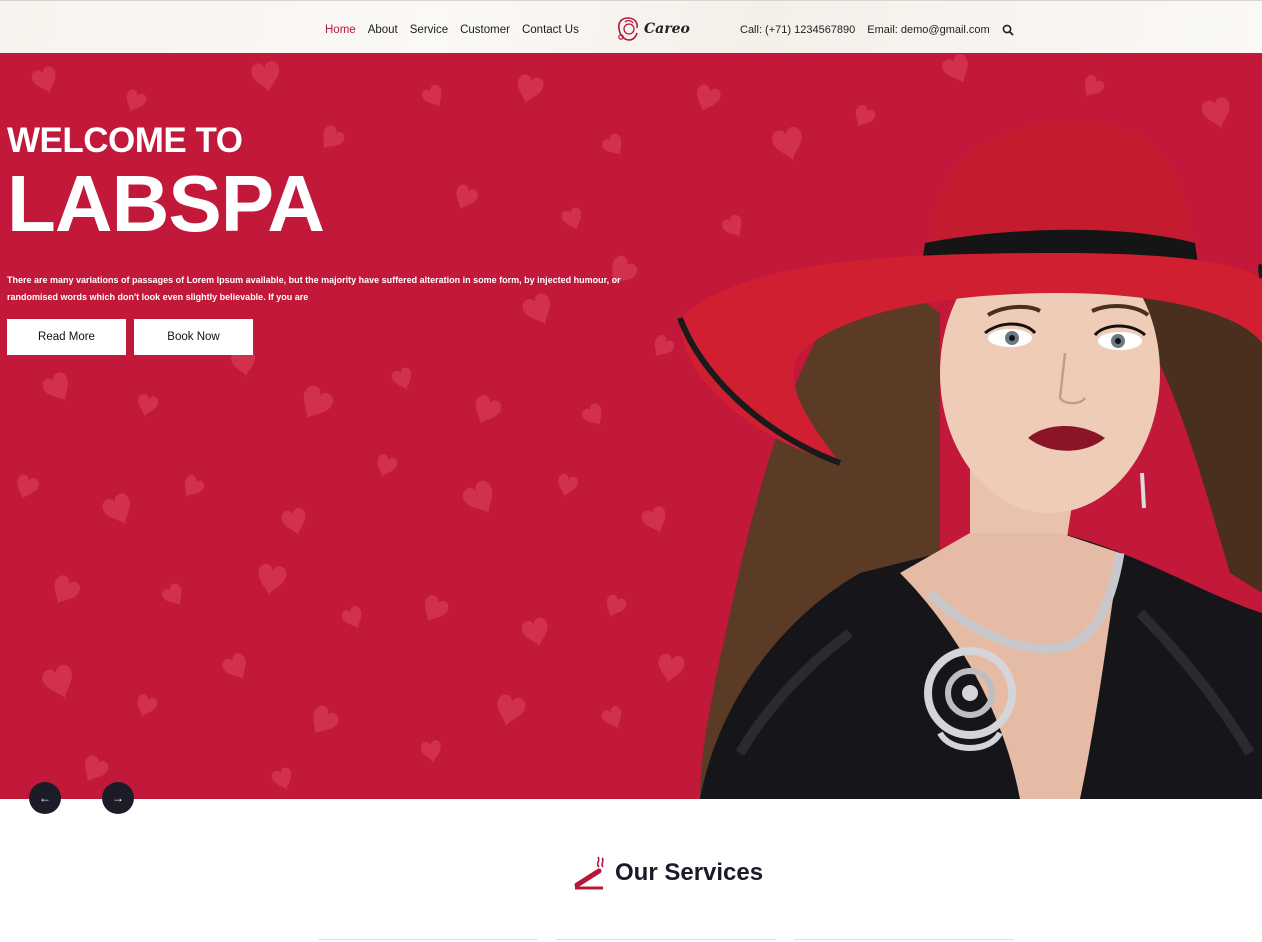 Image resolution: width=1262 pixels, height=942 pixels. Describe the element at coordinates (928, 30) in the screenshot. I see `email-text: Email: demo@gmail.com` at that location.